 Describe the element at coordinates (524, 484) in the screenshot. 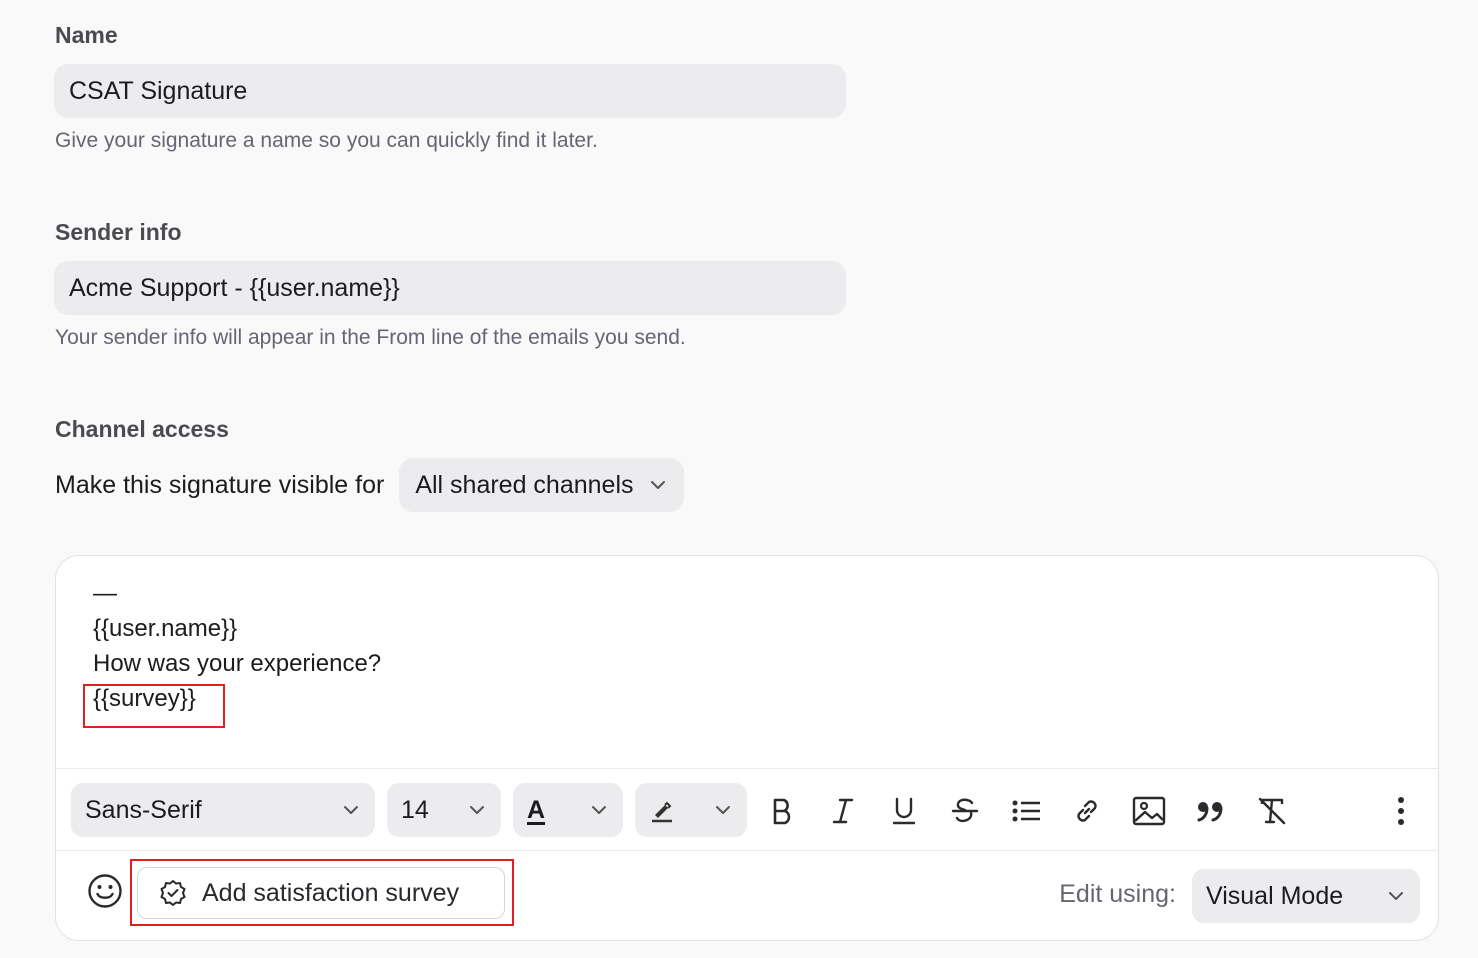

I see `channel-visibility-value: All shared channels` at that location.